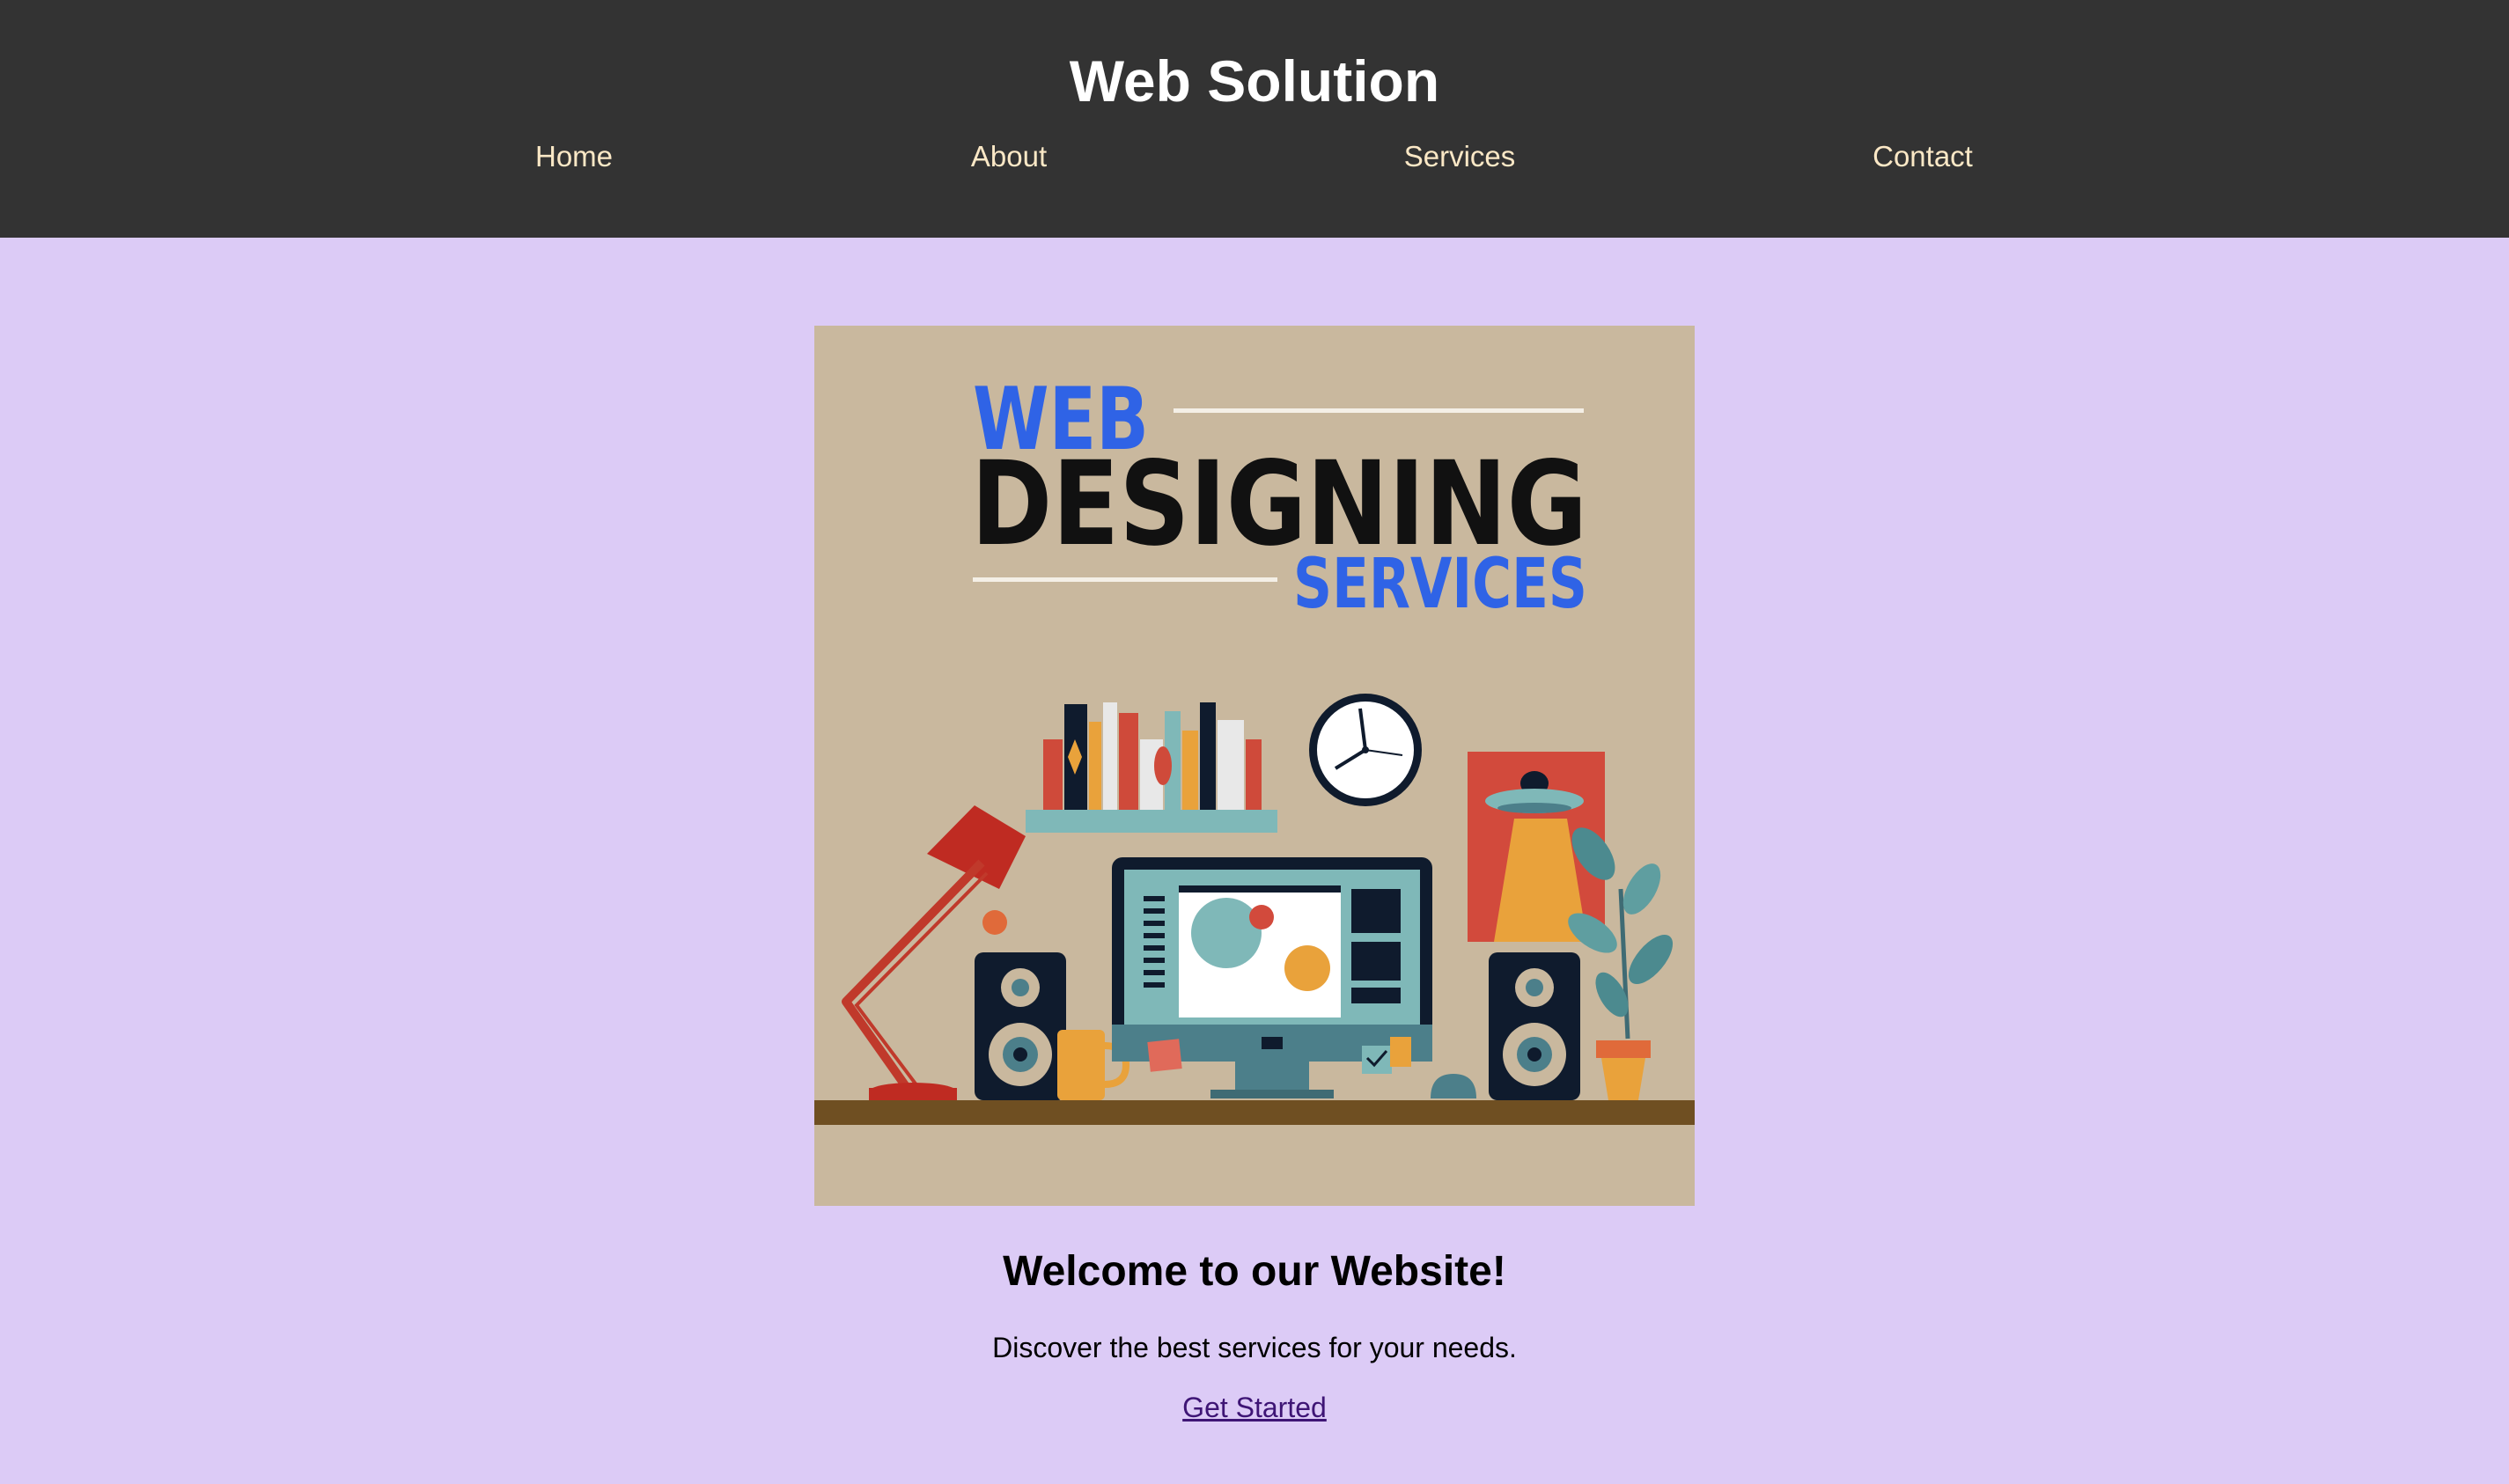 This screenshot has width=2509, height=1484. What do you see at coordinates (1254, 81) in the screenshot?
I see `site-title: Web Solution` at bounding box center [1254, 81].